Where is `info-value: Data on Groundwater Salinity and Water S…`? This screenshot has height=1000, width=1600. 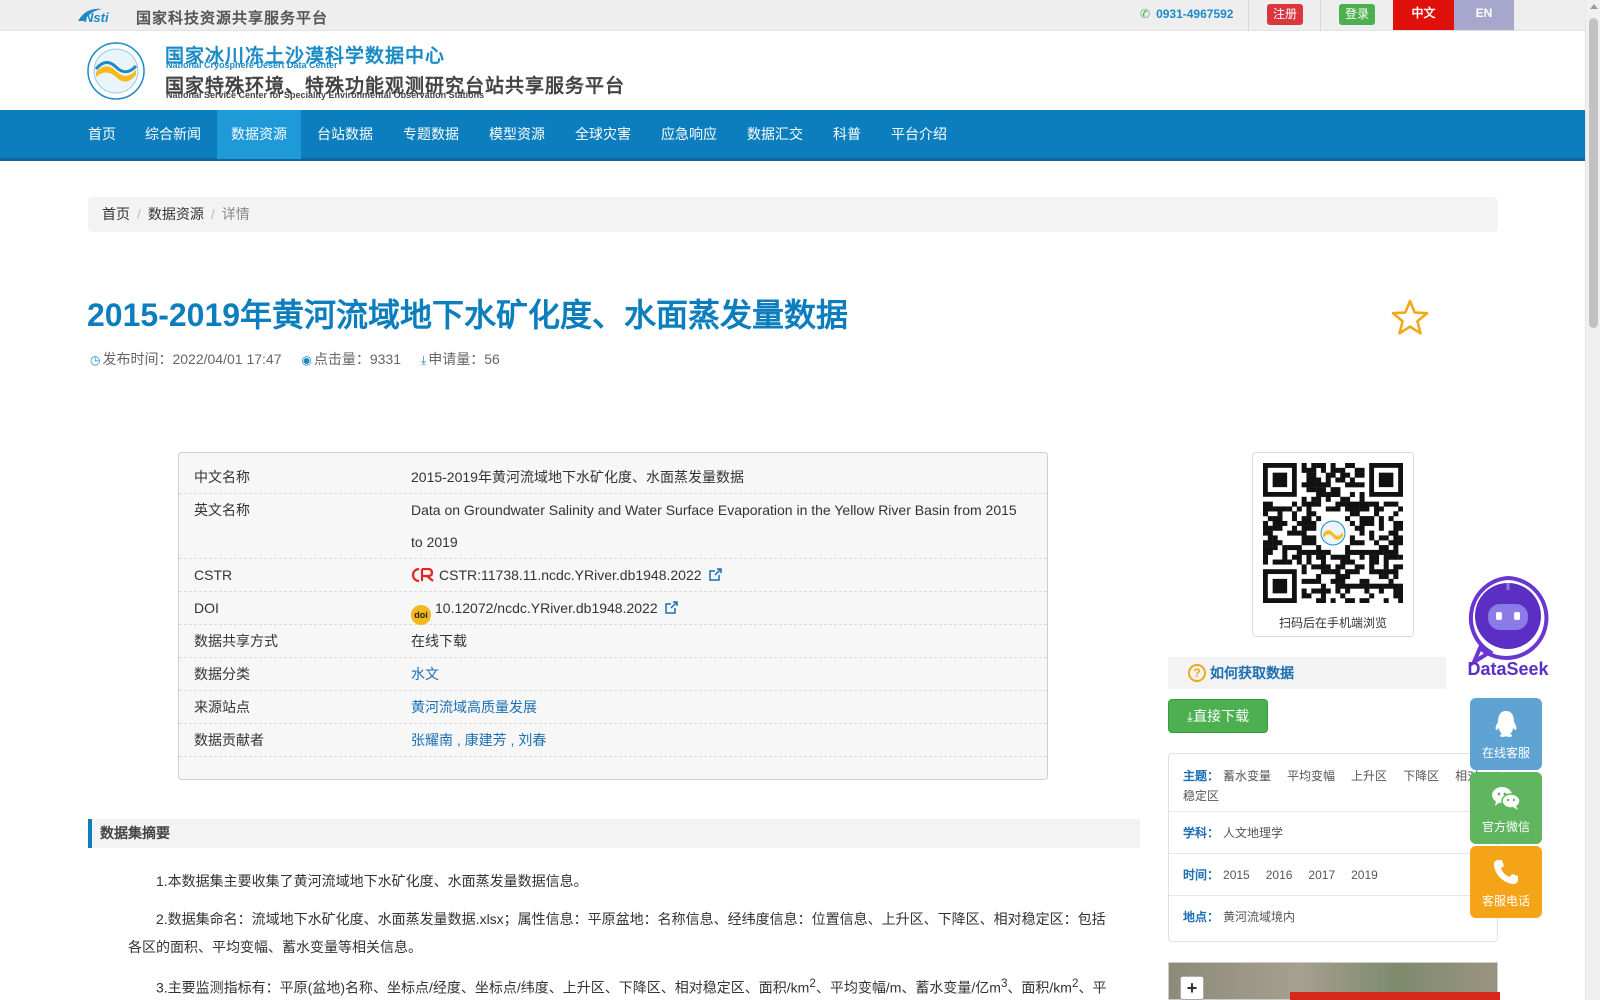
info-value: Data on Groundwater Salinity and Water S… is located at coordinates (714, 526).